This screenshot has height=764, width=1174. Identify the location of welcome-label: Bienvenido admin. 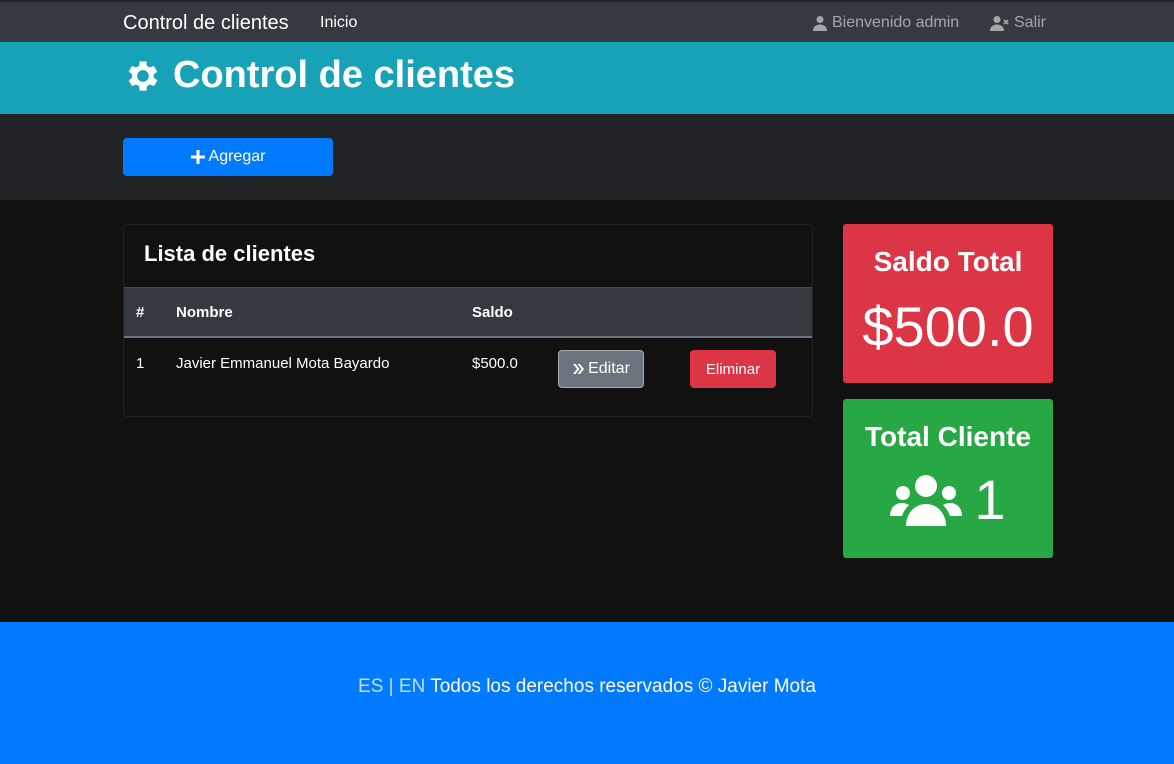
(896, 22).